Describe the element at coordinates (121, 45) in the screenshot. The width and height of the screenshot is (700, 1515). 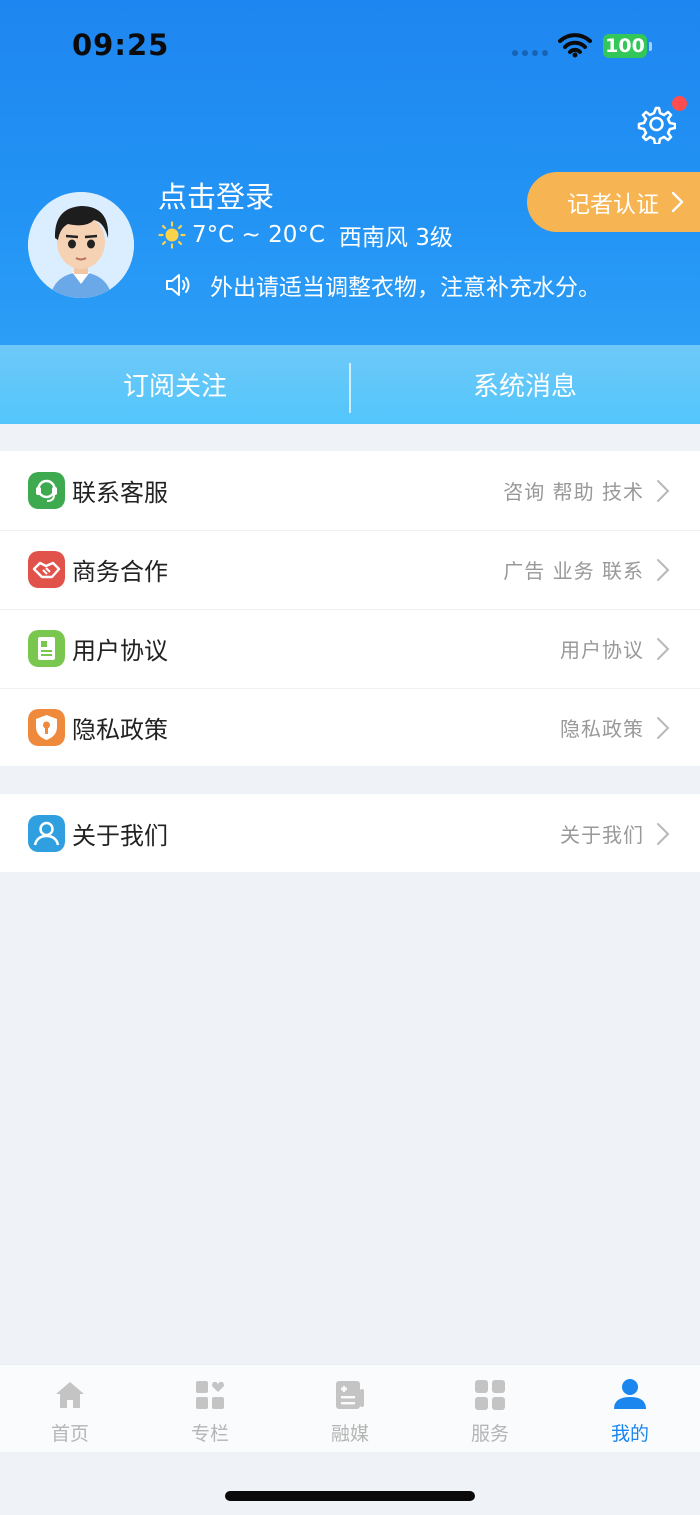
I see `status-time: 09:25` at that location.